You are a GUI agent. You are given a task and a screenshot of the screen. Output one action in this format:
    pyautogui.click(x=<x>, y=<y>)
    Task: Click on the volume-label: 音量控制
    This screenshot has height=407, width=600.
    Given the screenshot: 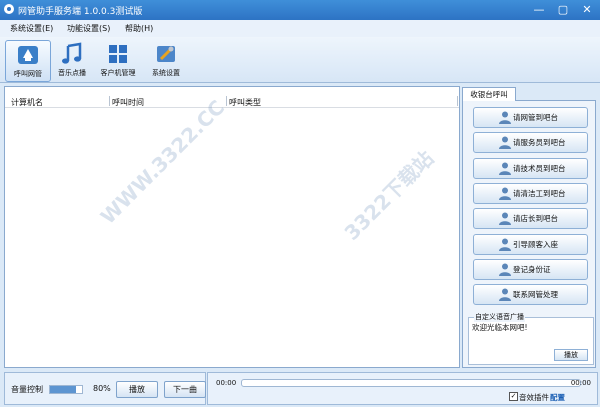 What is the action you would take?
    pyautogui.click(x=27, y=389)
    